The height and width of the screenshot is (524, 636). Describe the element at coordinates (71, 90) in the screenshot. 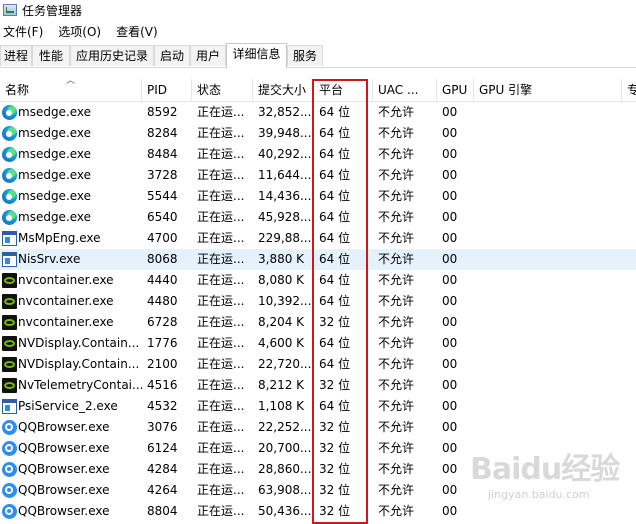

I see `column-header-name: 名称` at that location.